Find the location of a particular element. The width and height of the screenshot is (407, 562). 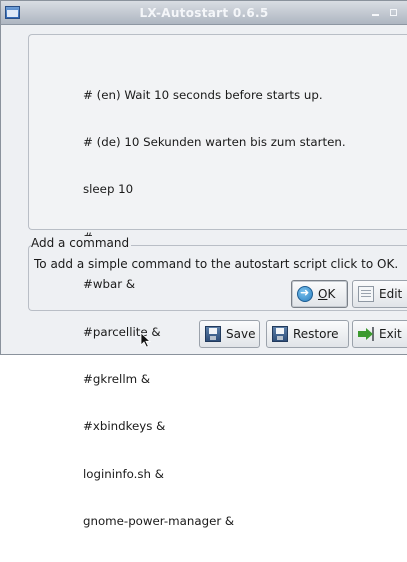

ok-button: OK is located at coordinates (319, 294).